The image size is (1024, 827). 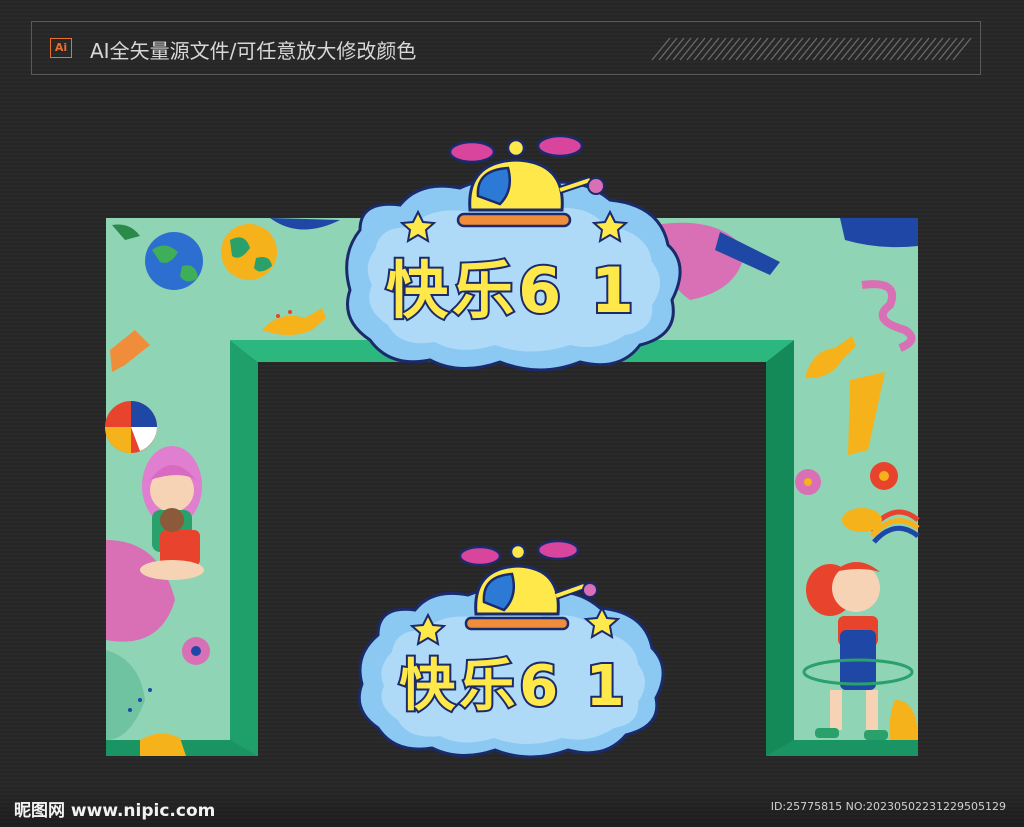 I want to click on site-watermark: 昵图网 www.nipic.com, so click(x=115, y=811).